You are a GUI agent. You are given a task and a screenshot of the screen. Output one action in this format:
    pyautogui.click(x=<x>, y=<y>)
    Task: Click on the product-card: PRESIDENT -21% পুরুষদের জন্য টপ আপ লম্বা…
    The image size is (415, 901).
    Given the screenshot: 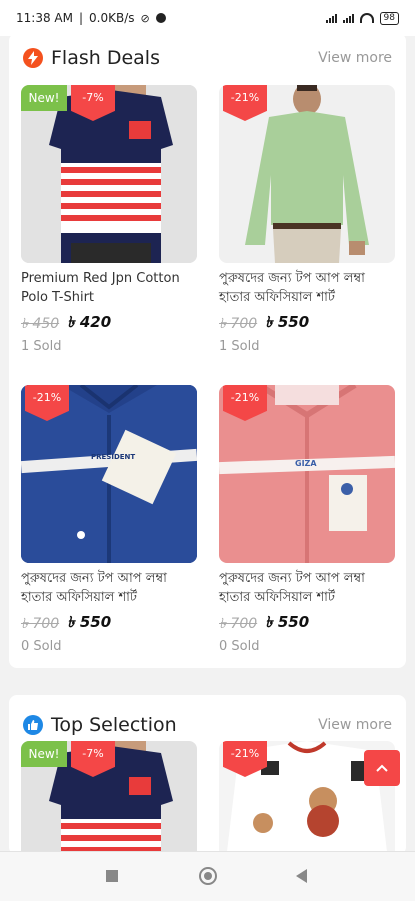 What is the action you would take?
    pyautogui.click(x=109, y=530)
    